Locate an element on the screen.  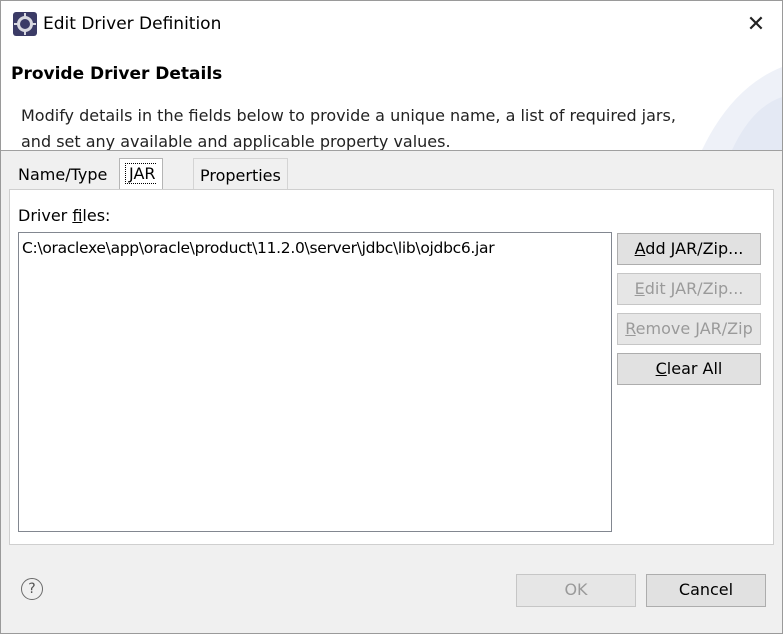
cancel-button: Cancel is located at coordinates (706, 590).